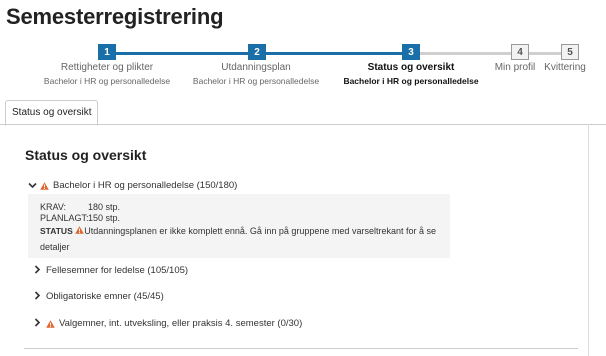  What do you see at coordinates (515, 67) in the screenshot?
I see `step-4-label: Min profil` at bounding box center [515, 67].